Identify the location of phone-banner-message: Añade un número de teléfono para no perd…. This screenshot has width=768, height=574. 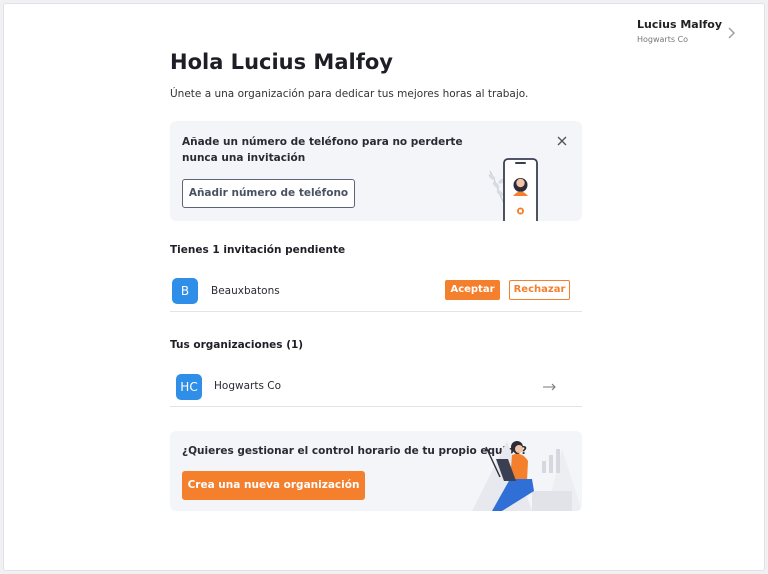
(322, 150).